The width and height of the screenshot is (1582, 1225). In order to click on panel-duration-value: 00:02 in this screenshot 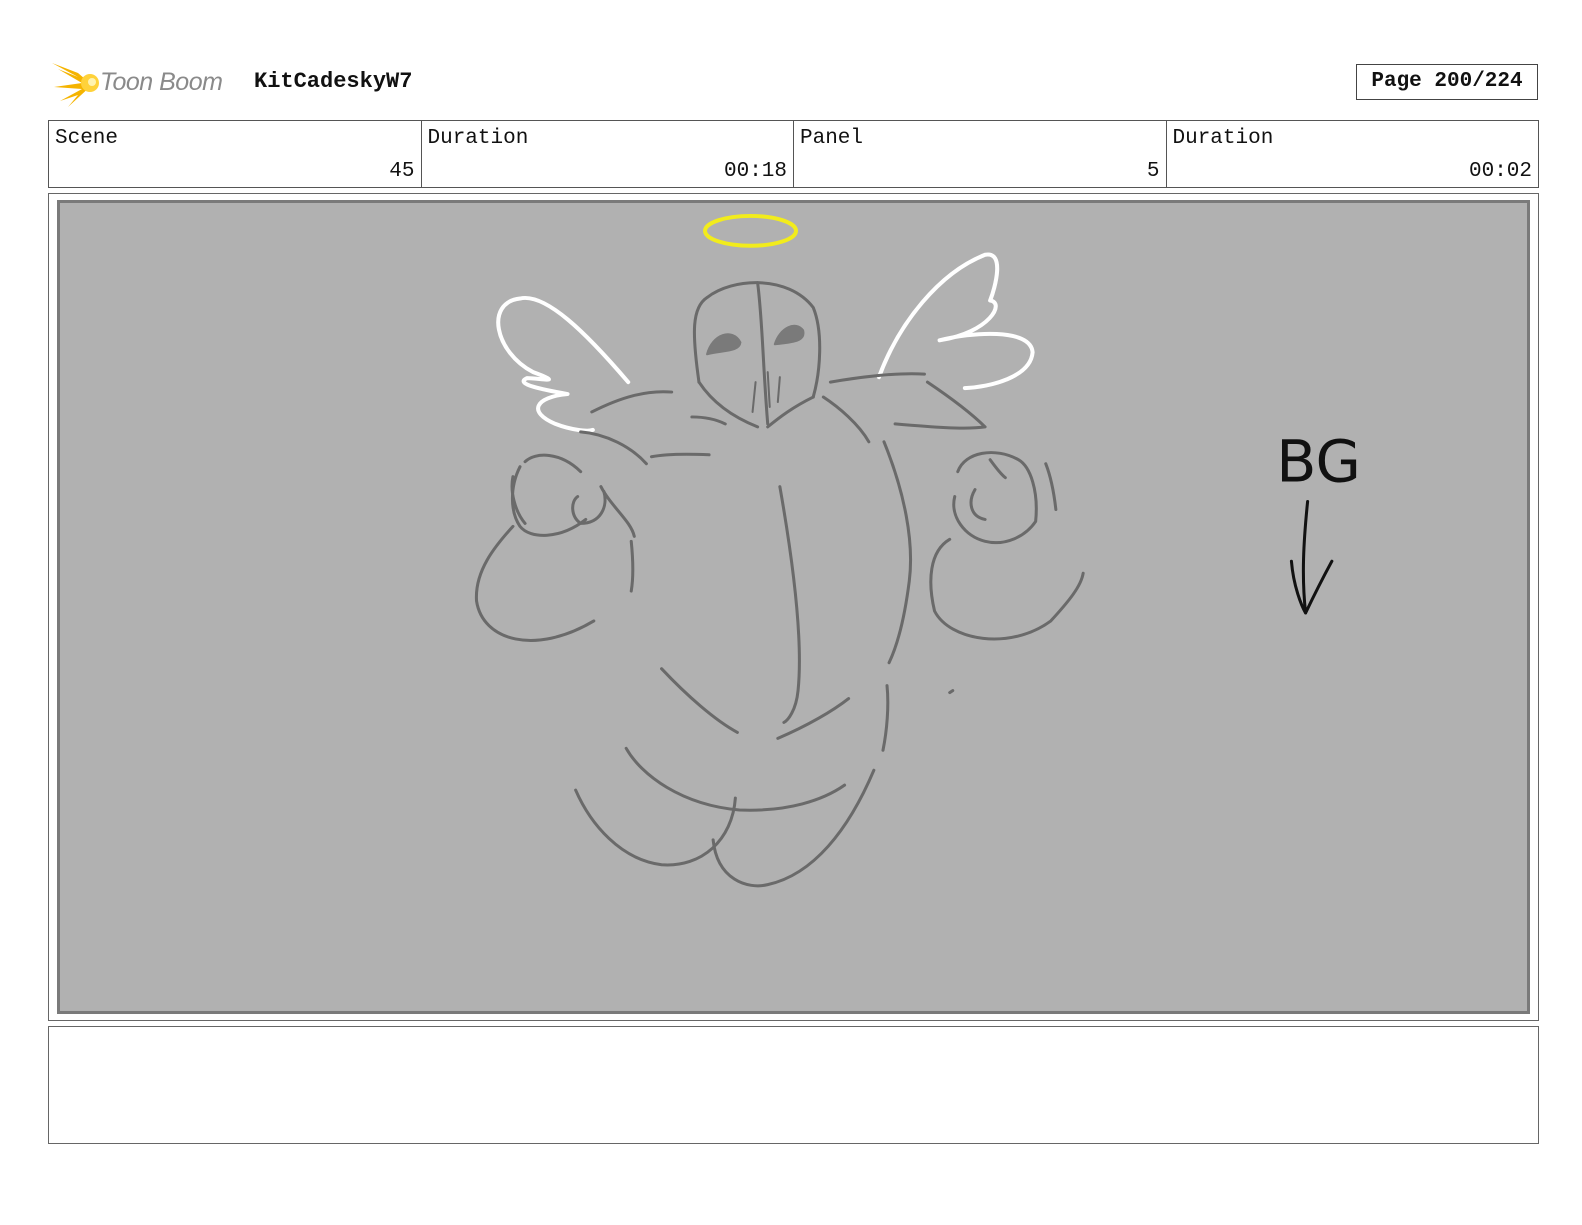, I will do `click(1500, 171)`.